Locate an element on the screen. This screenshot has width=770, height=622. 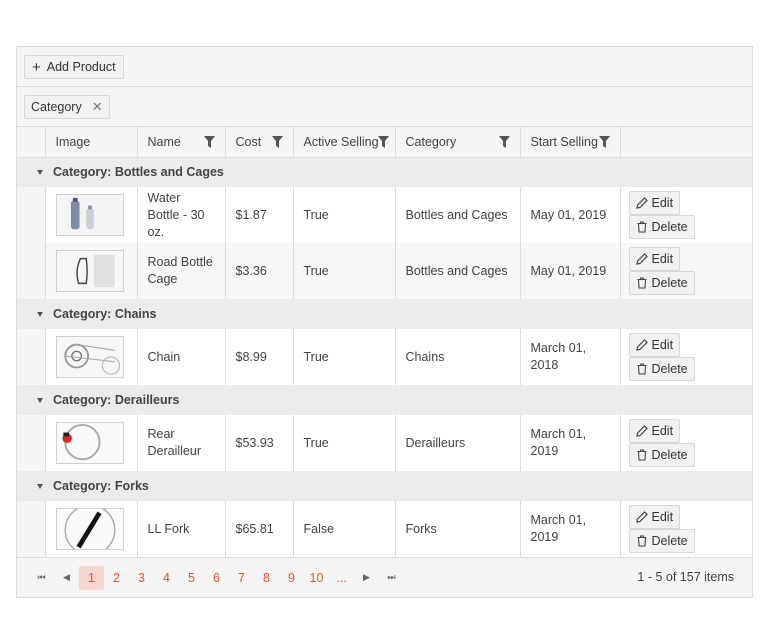
column-header-active-selling: Active Selling is located at coordinates (344, 142).